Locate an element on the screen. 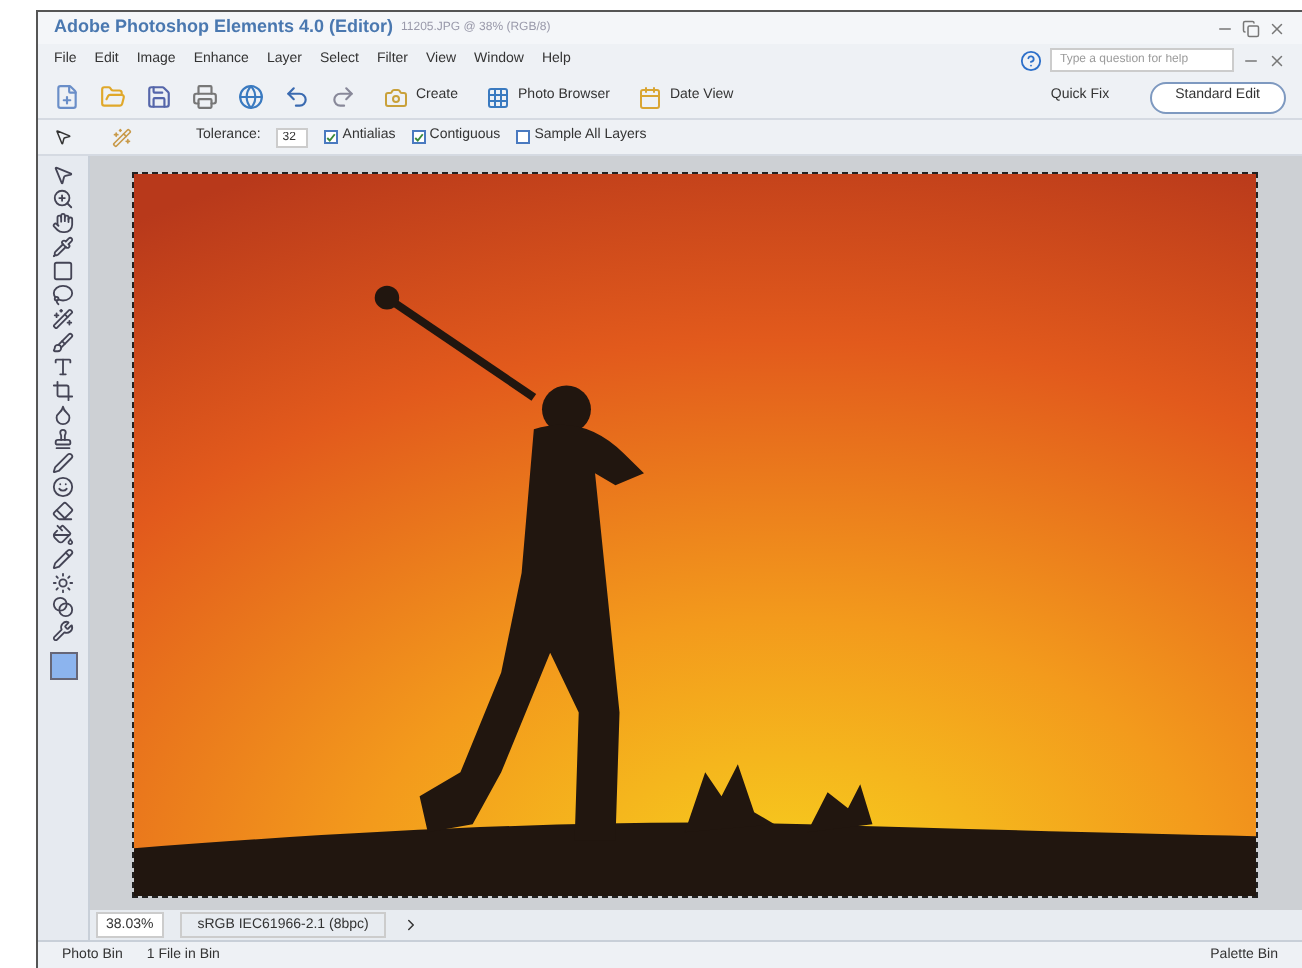 Image resolution: width=1302 pixels, height=968 pixels. eyedropper-icon is located at coordinates (63, 247).